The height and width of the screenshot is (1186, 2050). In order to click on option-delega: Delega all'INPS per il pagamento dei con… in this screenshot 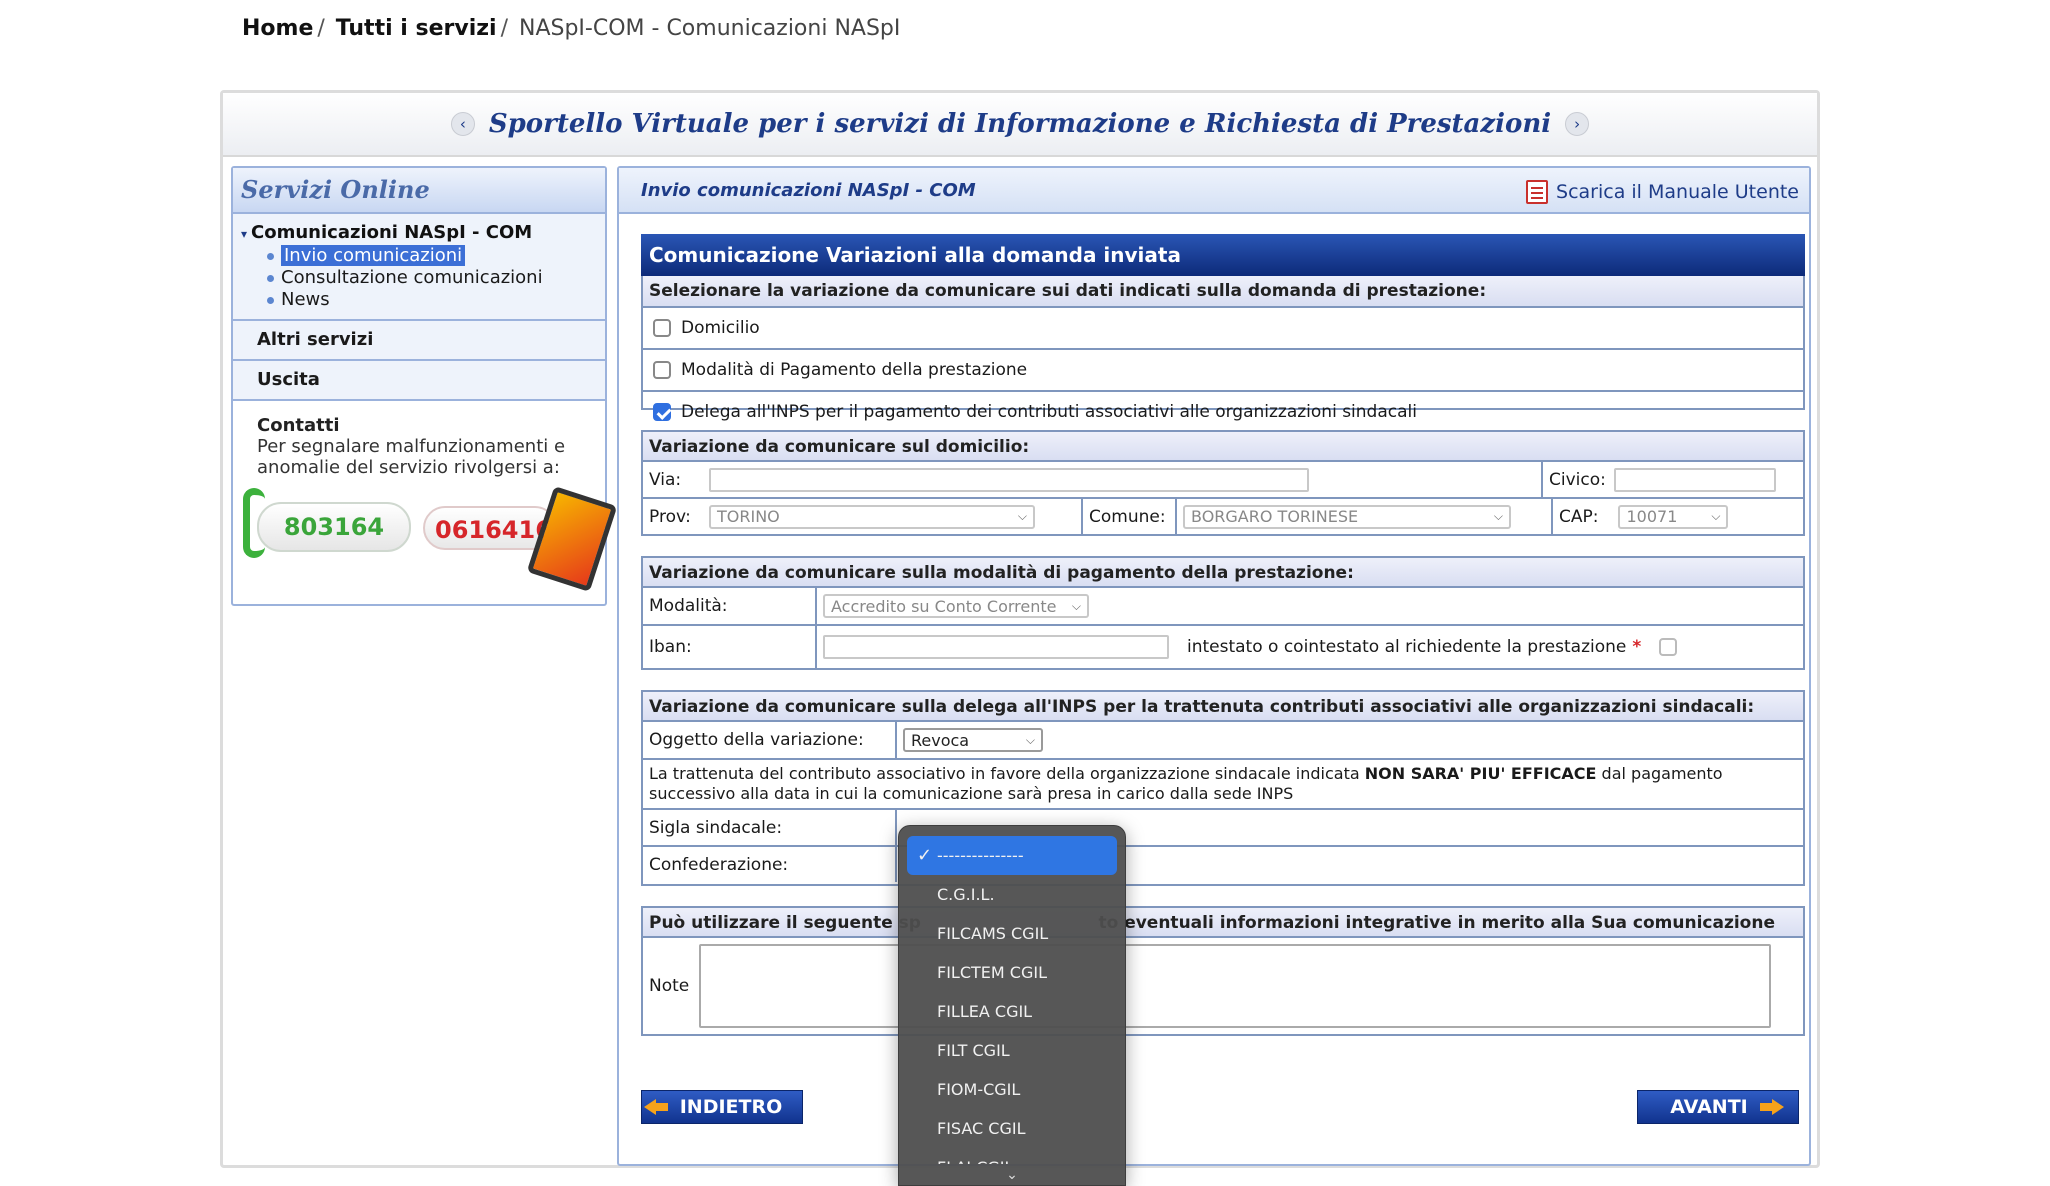, I will do `click(1223, 412)`.